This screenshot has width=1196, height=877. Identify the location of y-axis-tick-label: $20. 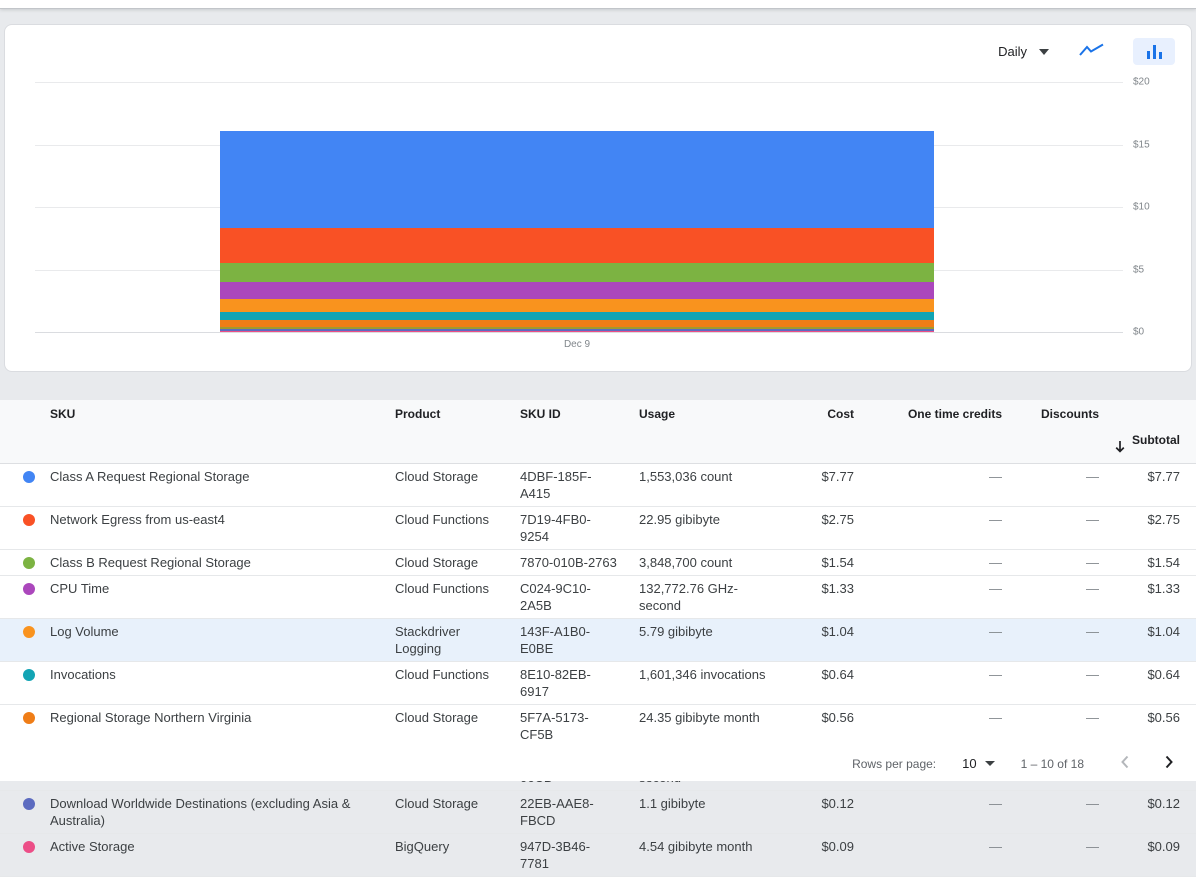
(1141, 82).